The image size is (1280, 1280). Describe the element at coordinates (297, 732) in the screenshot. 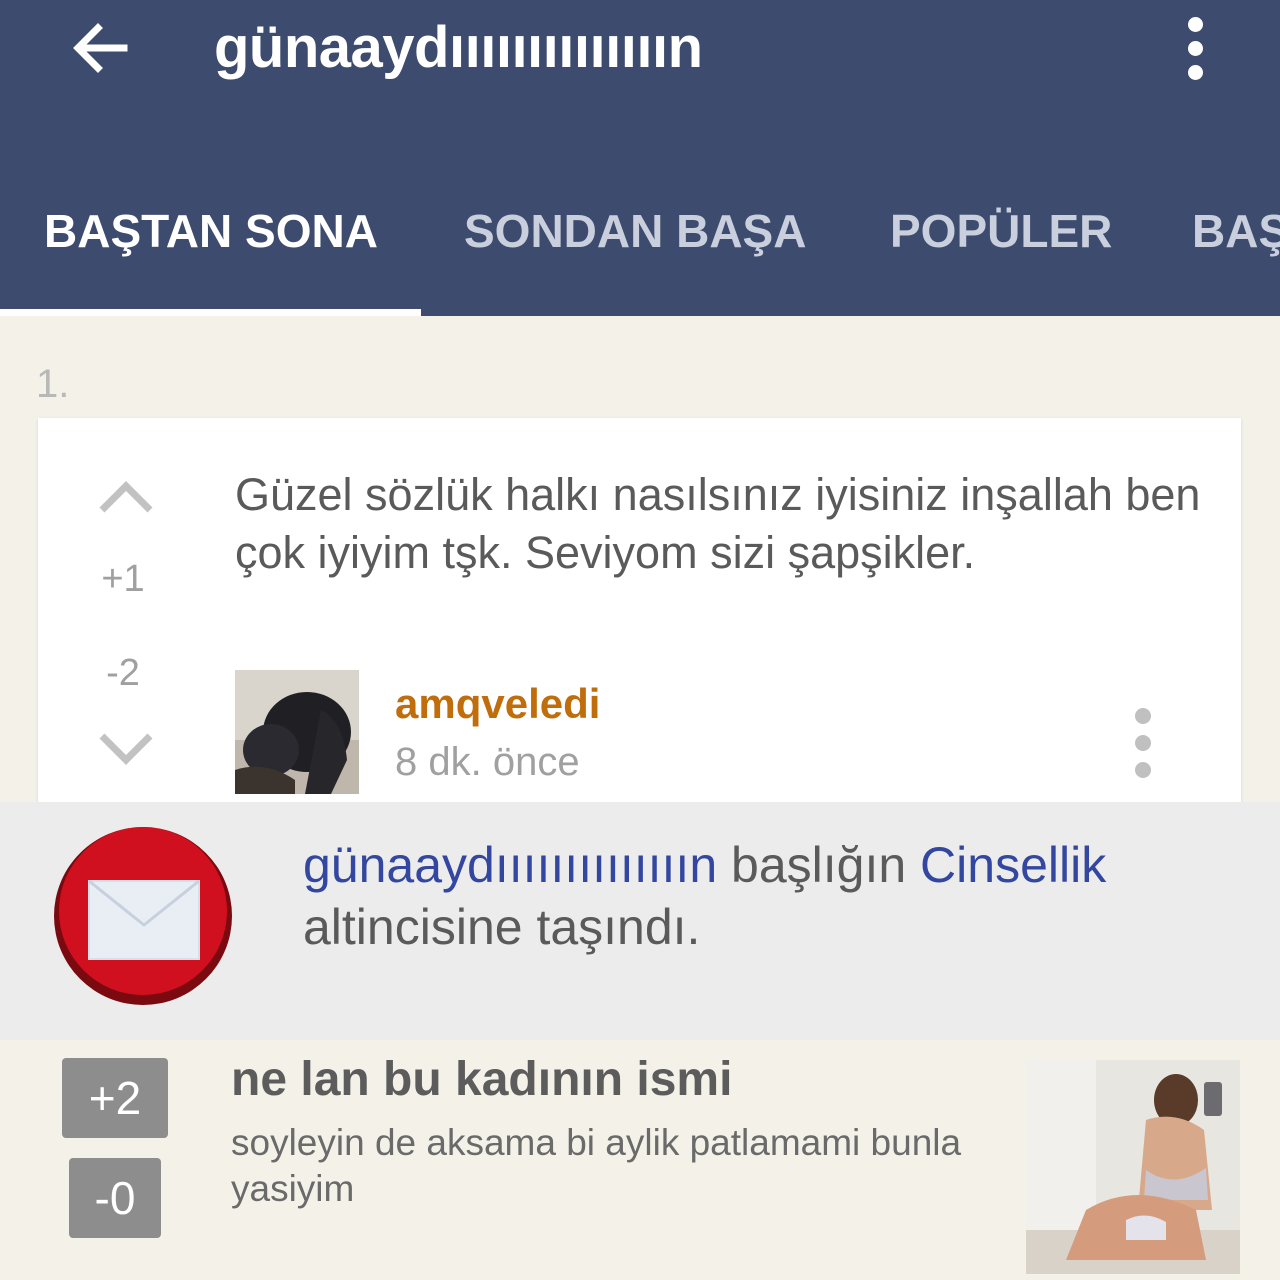

I see `avatar` at that location.